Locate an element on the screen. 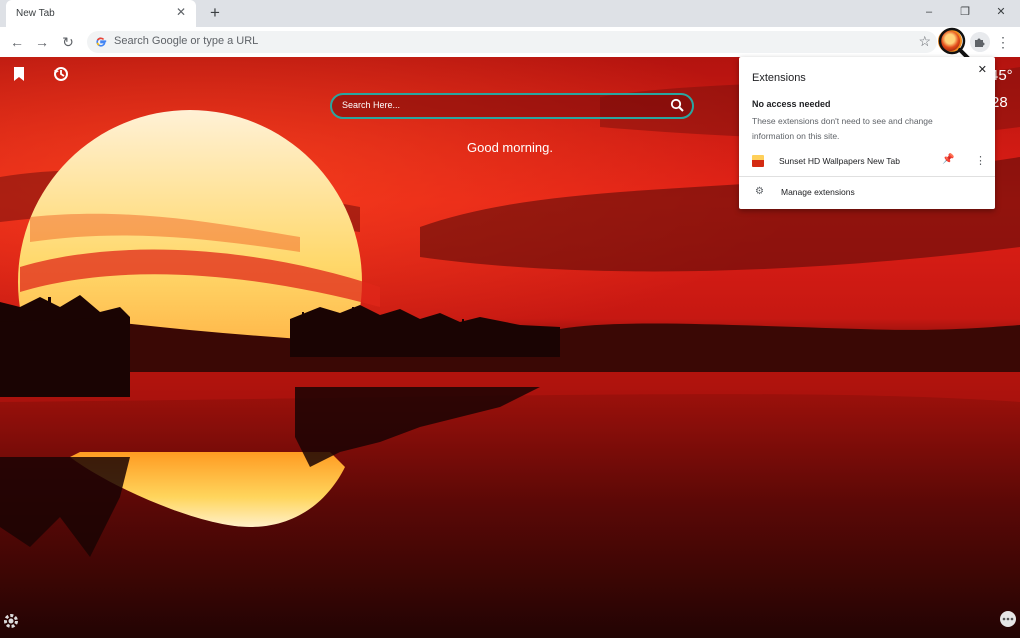 The height and width of the screenshot is (638, 1020). extension-item: Sunset HD Wallpapers New Tab 📌 ⋮ is located at coordinates (867, 162).